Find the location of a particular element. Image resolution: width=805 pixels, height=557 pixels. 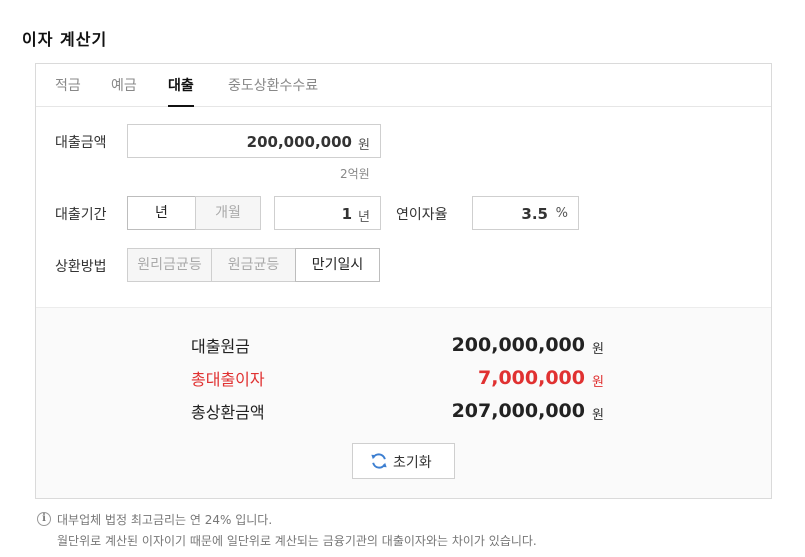

principal-value: 200,000,000 is located at coordinates (518, 345).